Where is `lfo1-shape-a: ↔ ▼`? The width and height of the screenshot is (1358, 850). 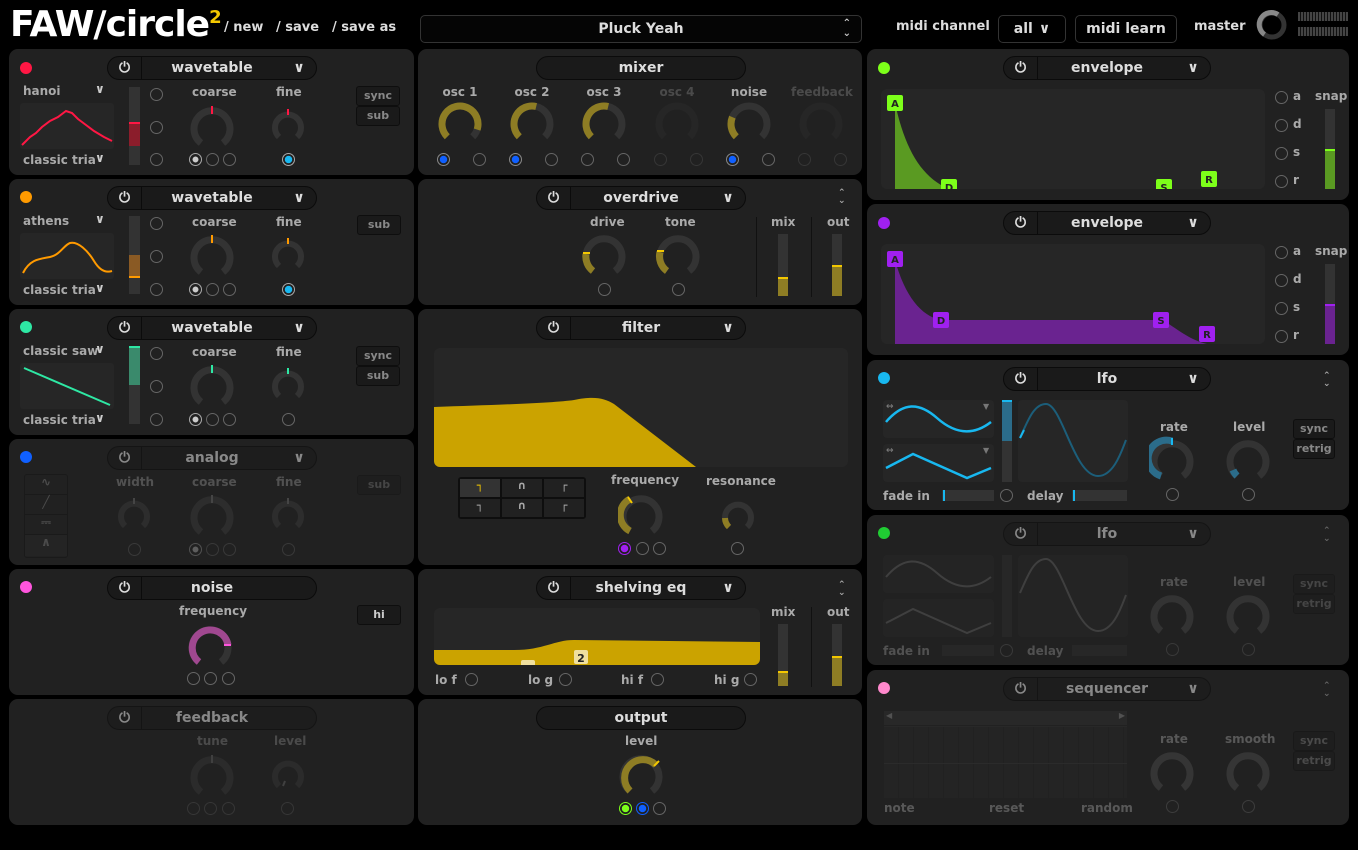 lfo1-shape-a: ↔ ▼ is located at coordinates (938, 419).